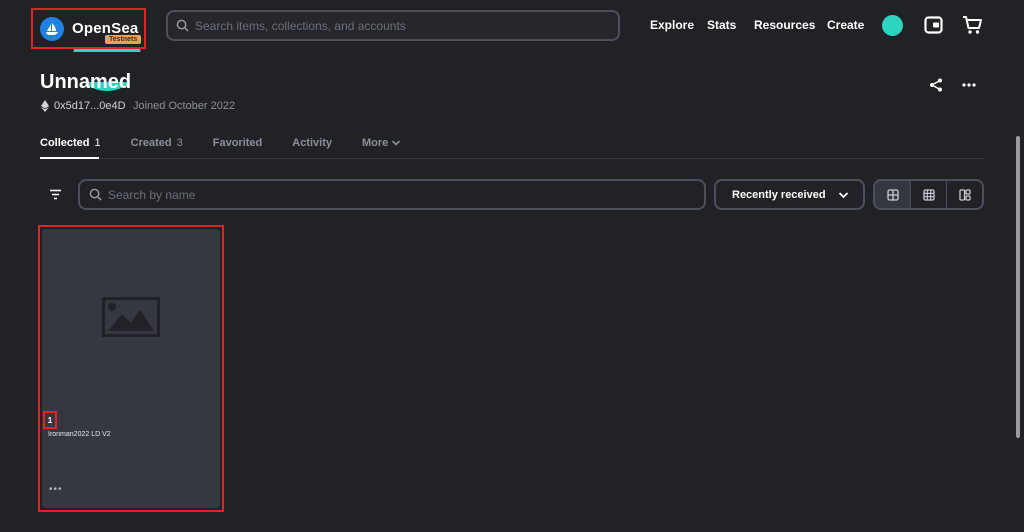 The image size is (1024, 532). I want to click on global-search, so click(393, 25).